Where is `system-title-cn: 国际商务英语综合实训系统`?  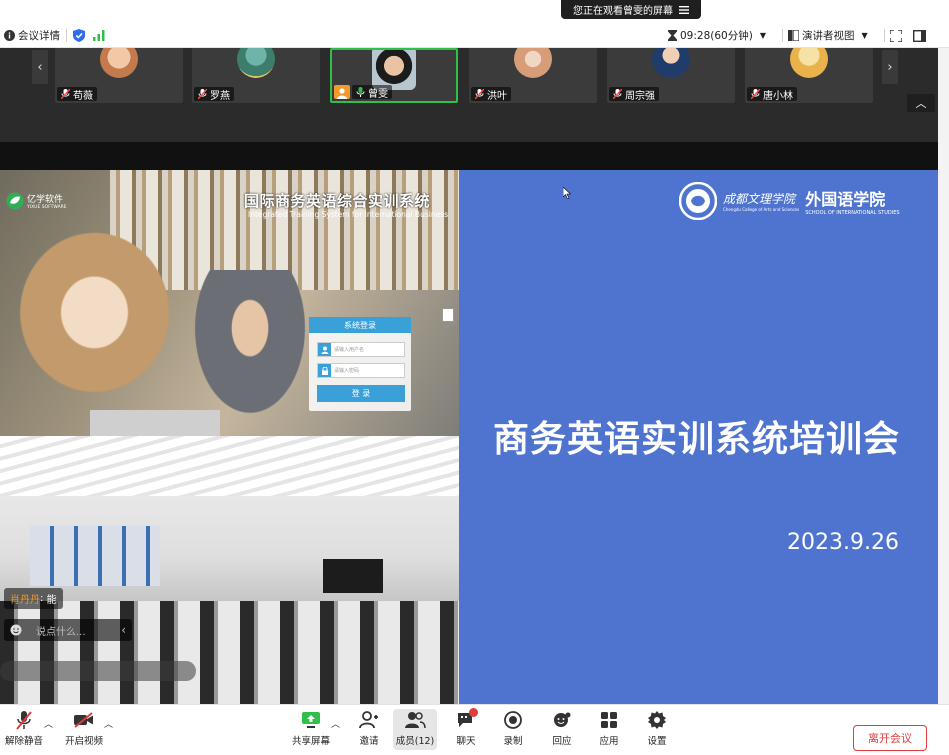 system-title-cn: 国际商务英语综合实训系统 is located at coordinates (337, 201).